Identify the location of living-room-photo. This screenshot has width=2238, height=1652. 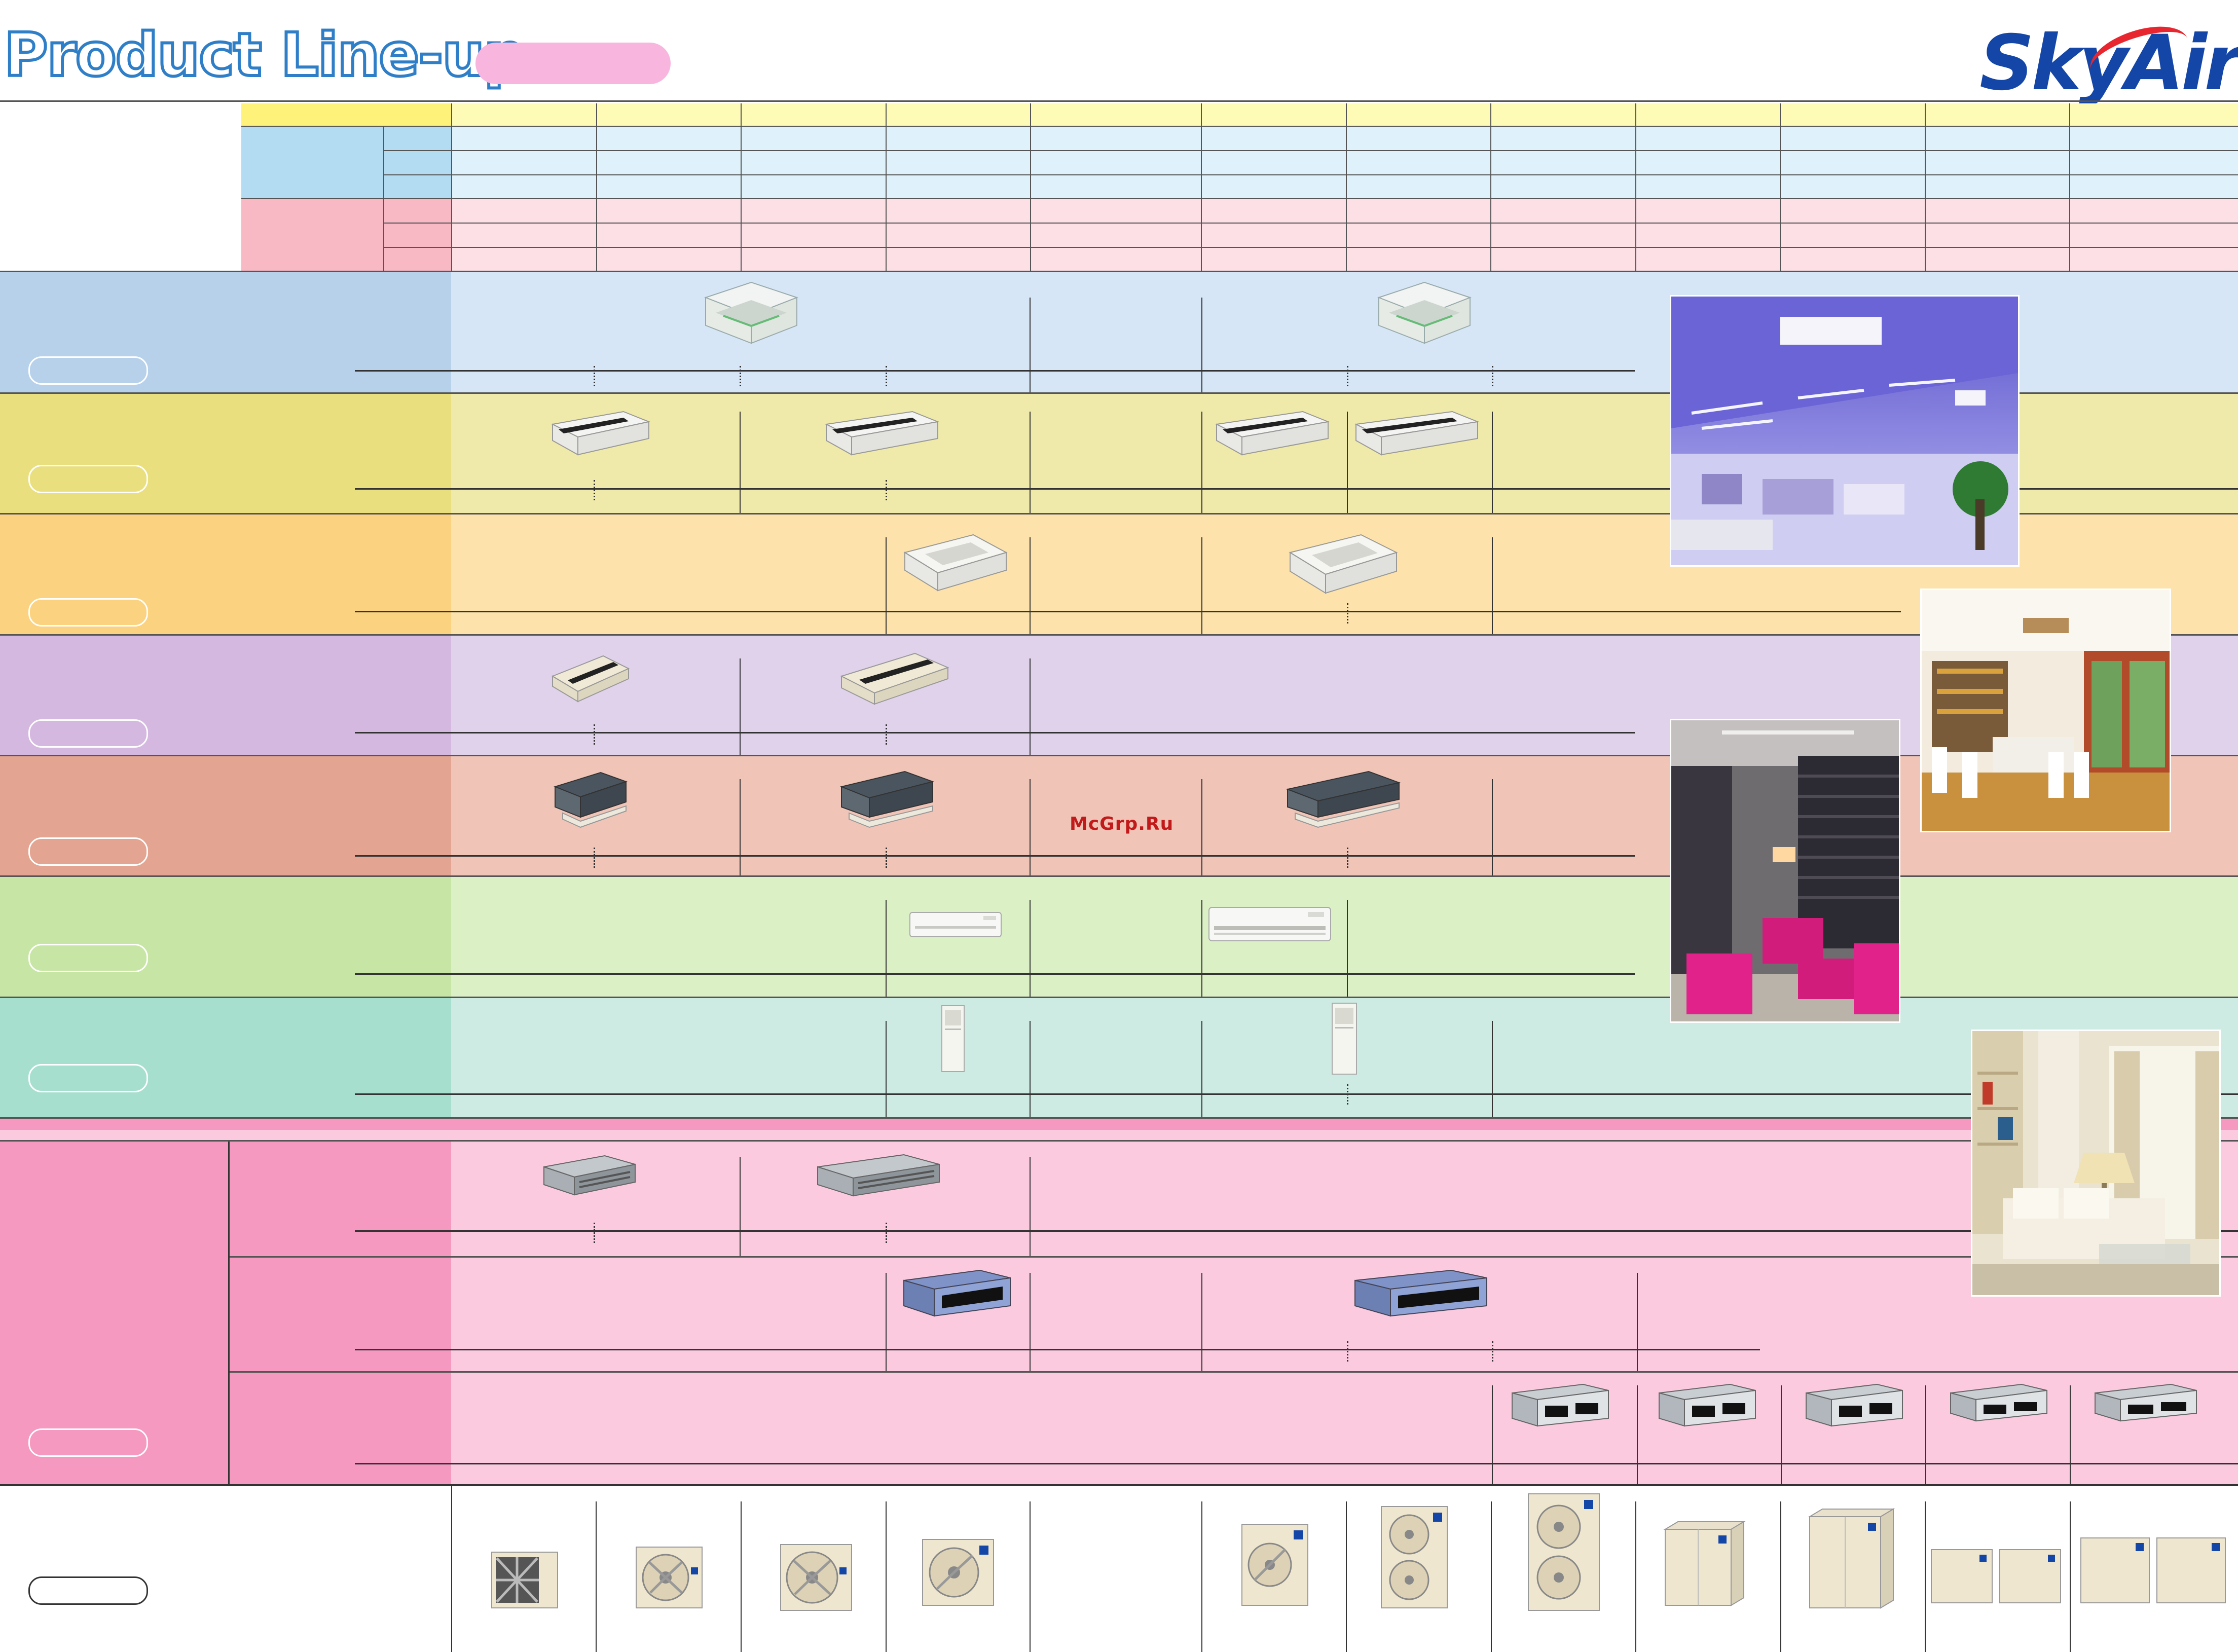
(2096, 1163).